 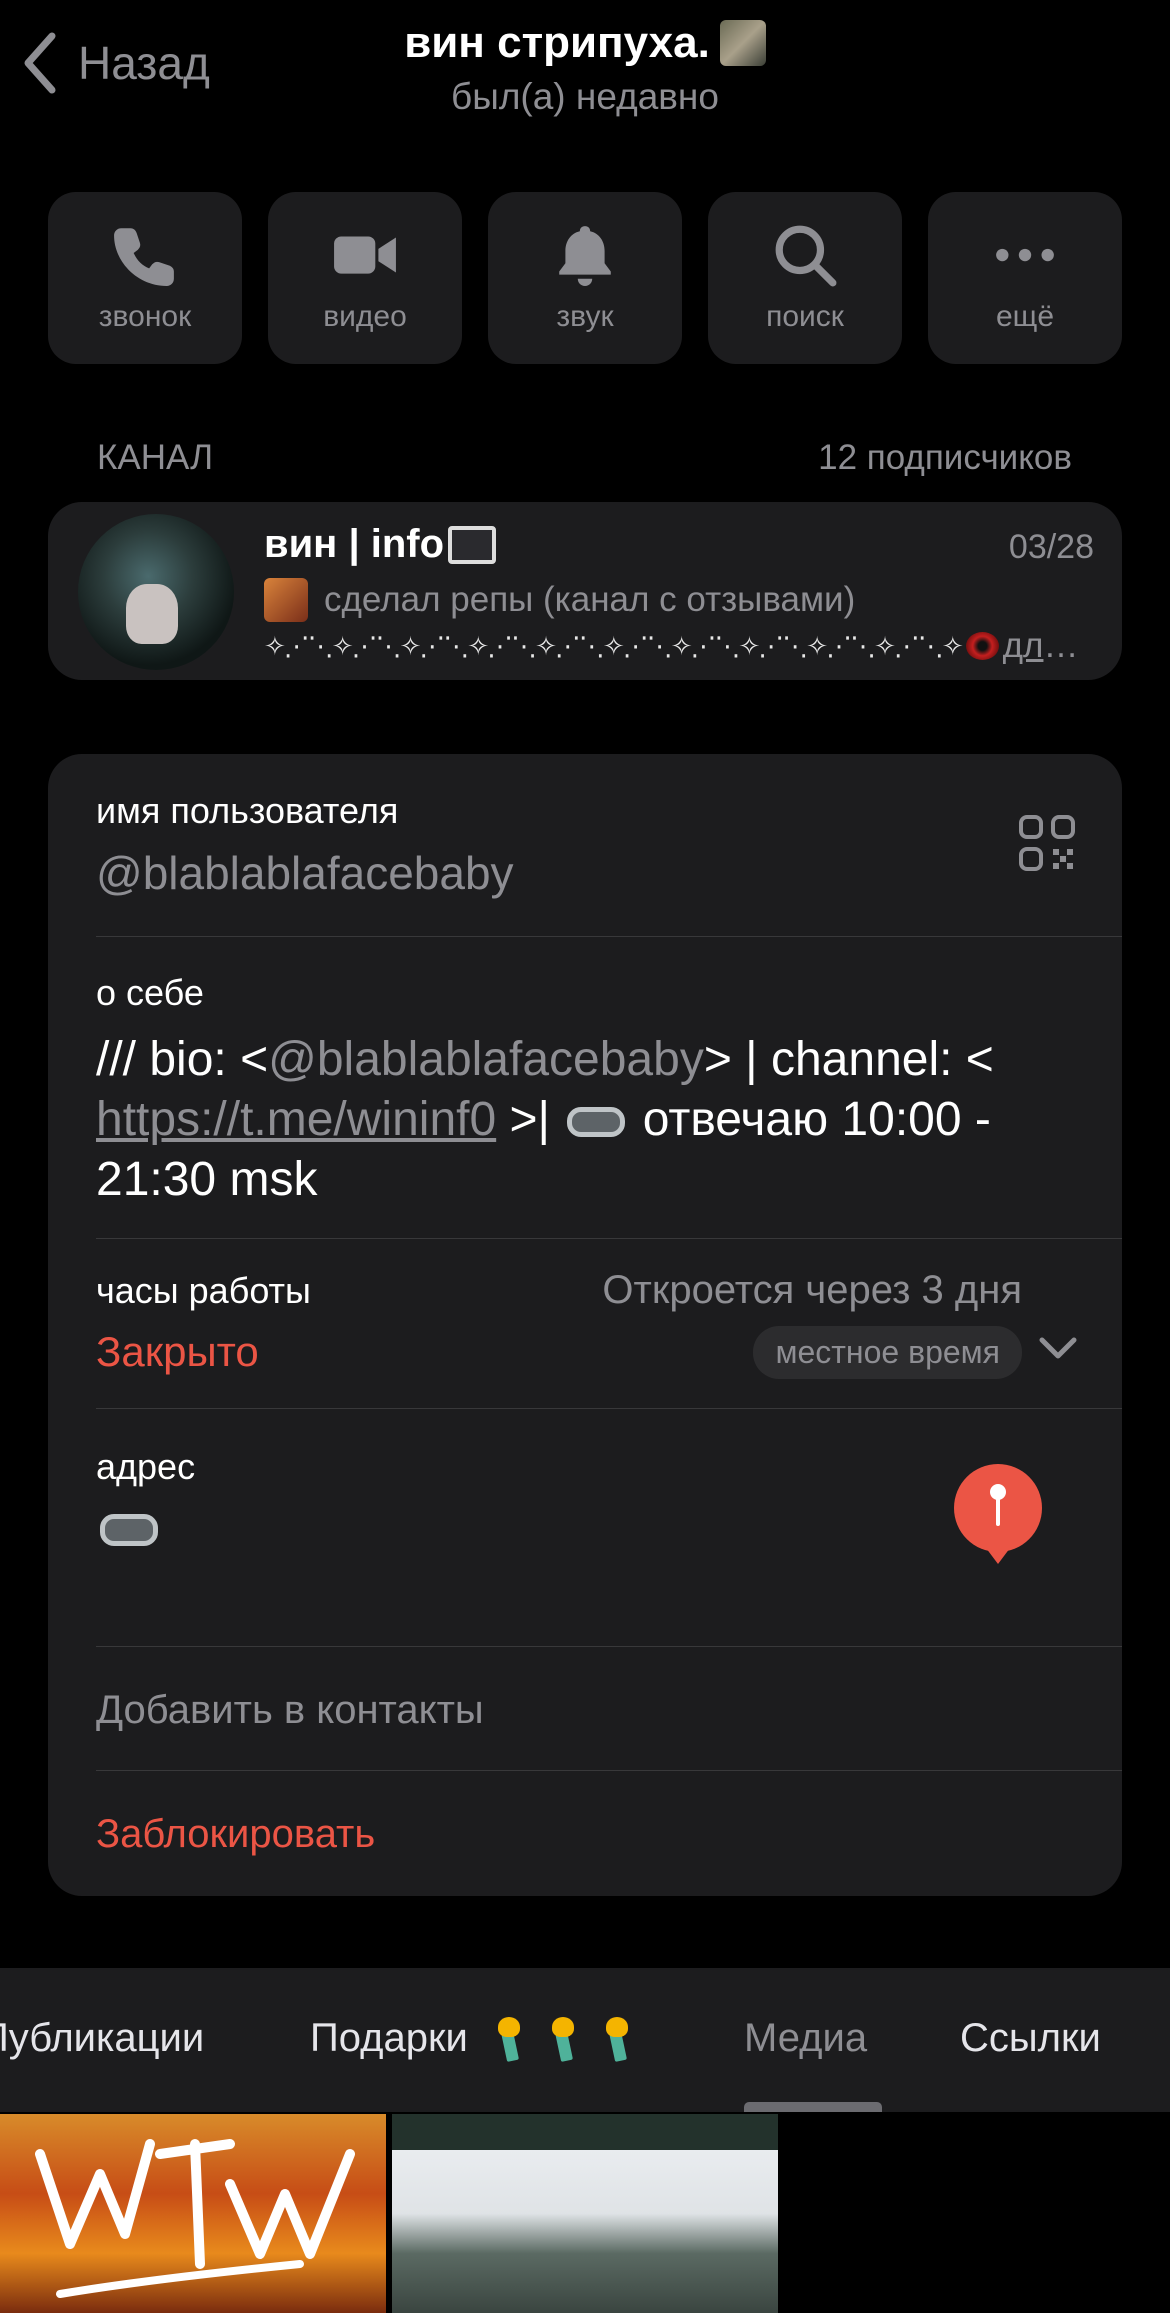 I want to click on address-goggles-emoji-icon, so click(x=129, y=1530).